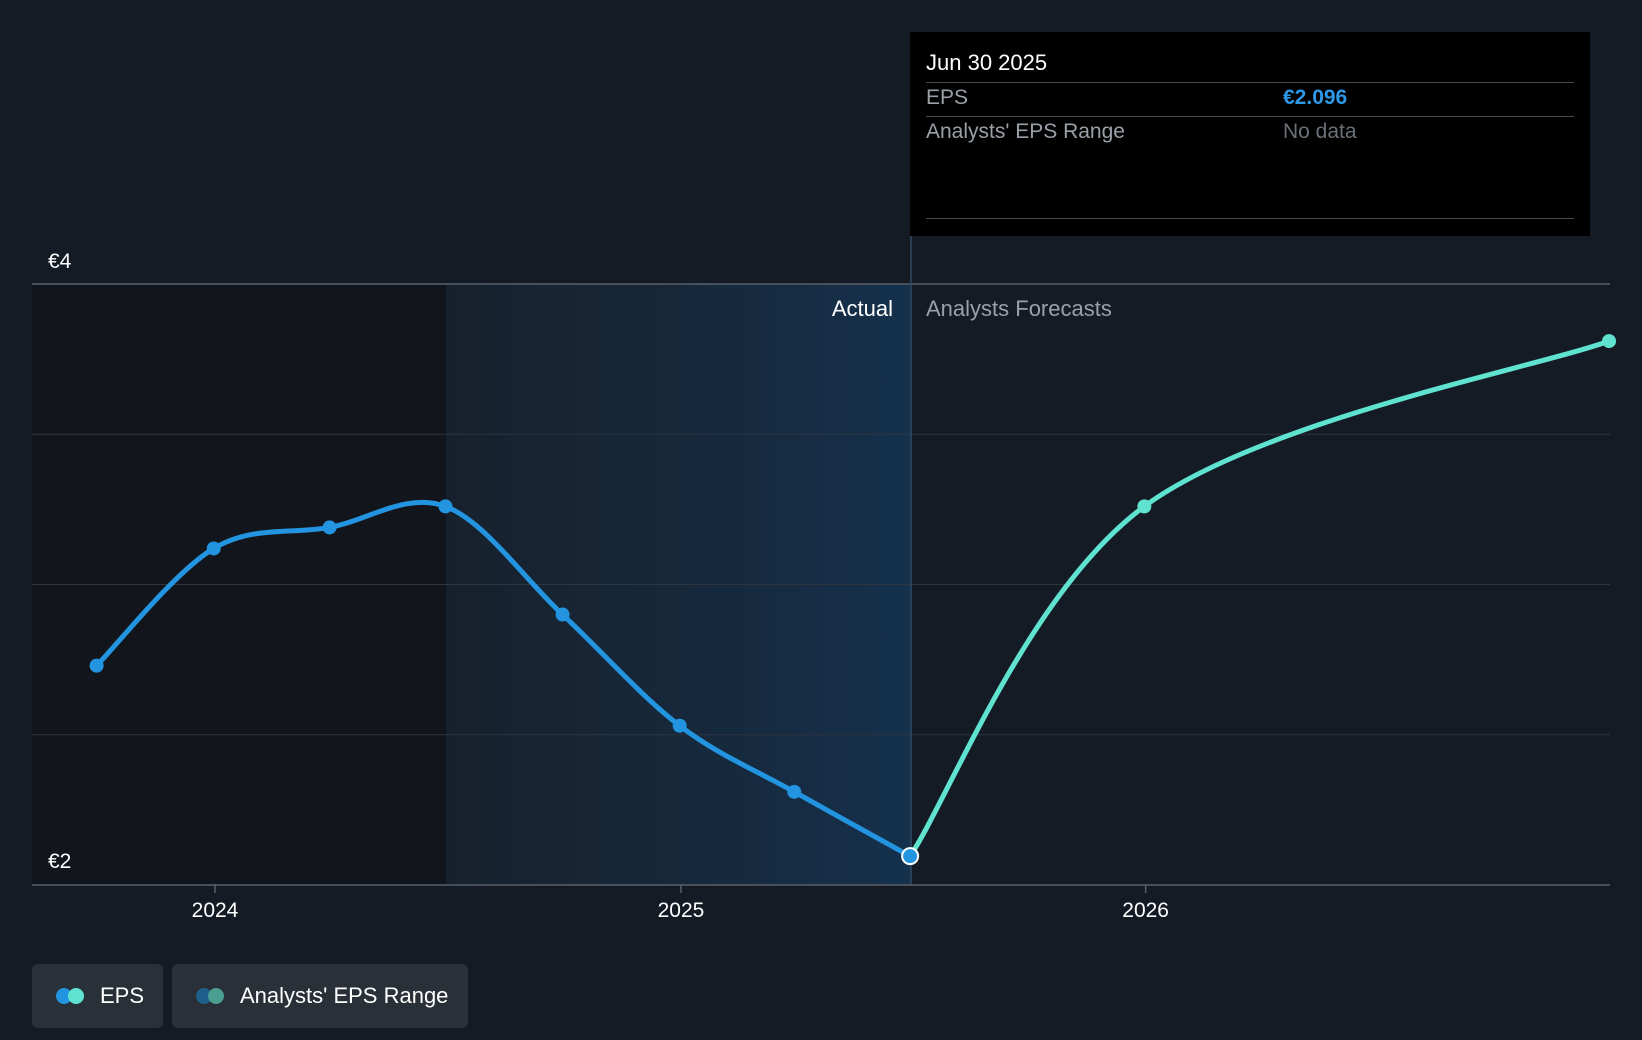 This screenshot has width=1642, height=1040. What do you see at coordinates (212, 996) in the screenshot?
I see `eps-range-legend-icon` at bounding box center [212, 996].